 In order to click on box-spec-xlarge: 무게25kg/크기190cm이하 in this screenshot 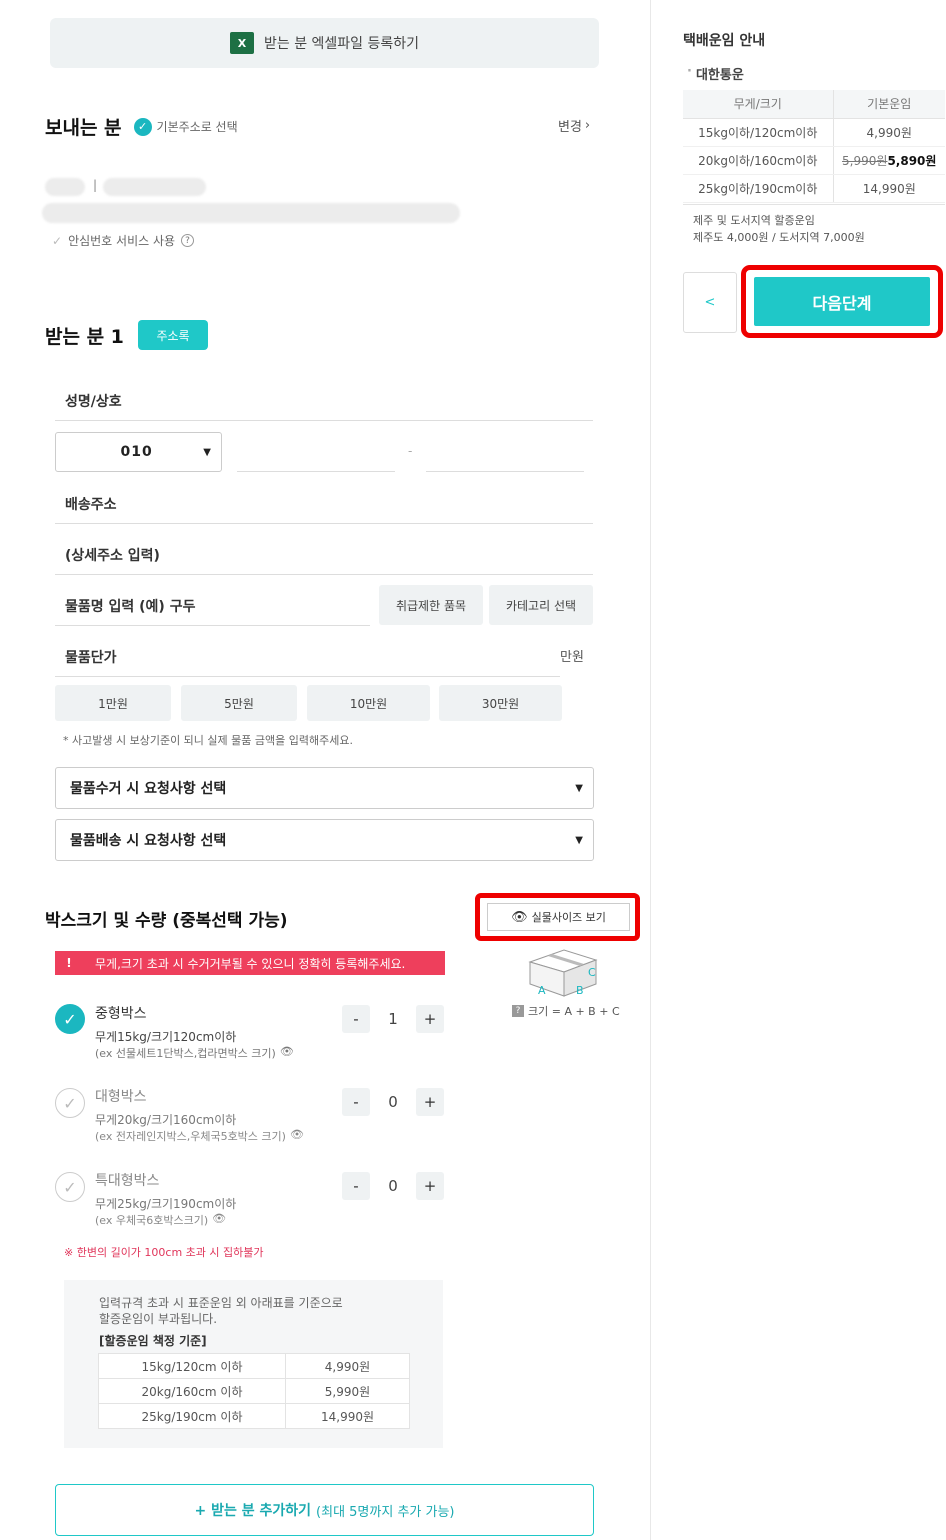, I will do `click(166, 1204)`.